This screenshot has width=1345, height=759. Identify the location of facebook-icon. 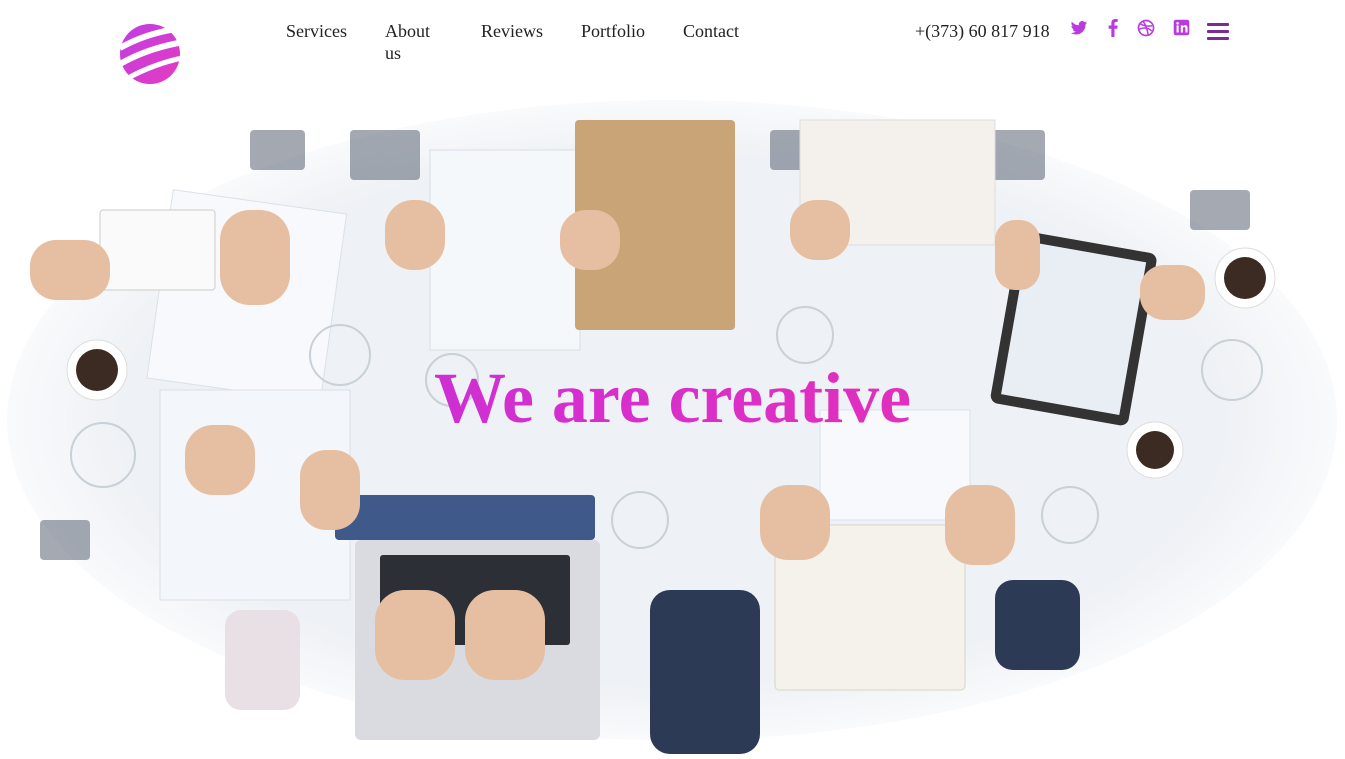
(1113, 28).